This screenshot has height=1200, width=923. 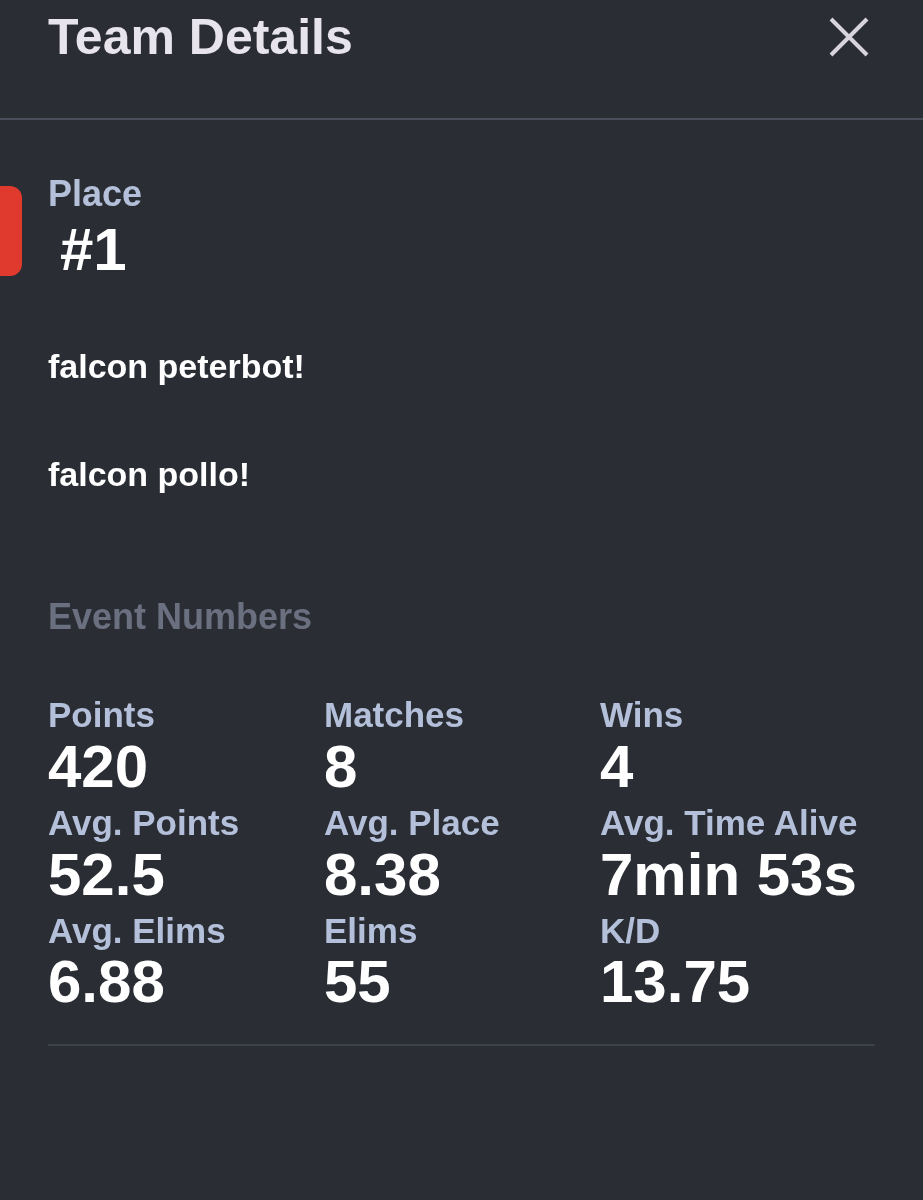 What do you see at coordinates (631, 930) in the screenshot?
I see `stat-label: K/D` at bounding box center [631, 930].